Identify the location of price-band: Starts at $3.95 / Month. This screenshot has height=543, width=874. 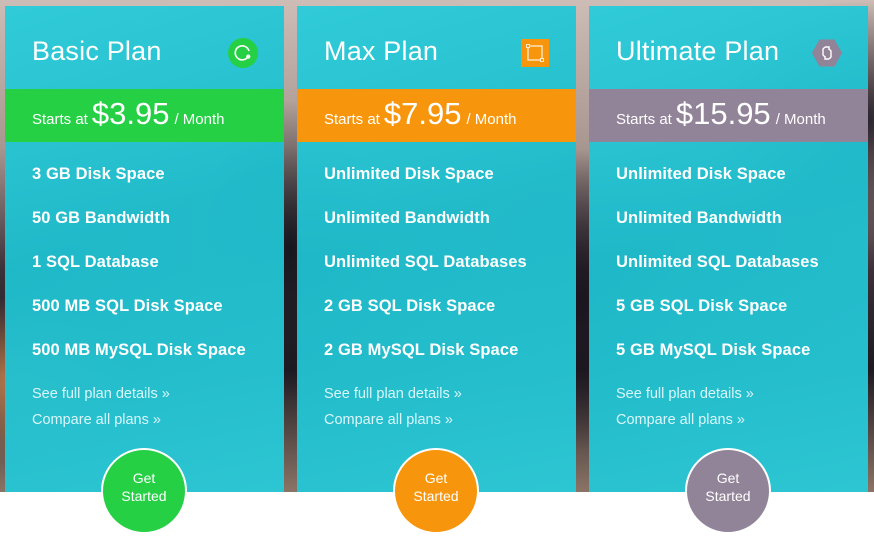
(144, 115).